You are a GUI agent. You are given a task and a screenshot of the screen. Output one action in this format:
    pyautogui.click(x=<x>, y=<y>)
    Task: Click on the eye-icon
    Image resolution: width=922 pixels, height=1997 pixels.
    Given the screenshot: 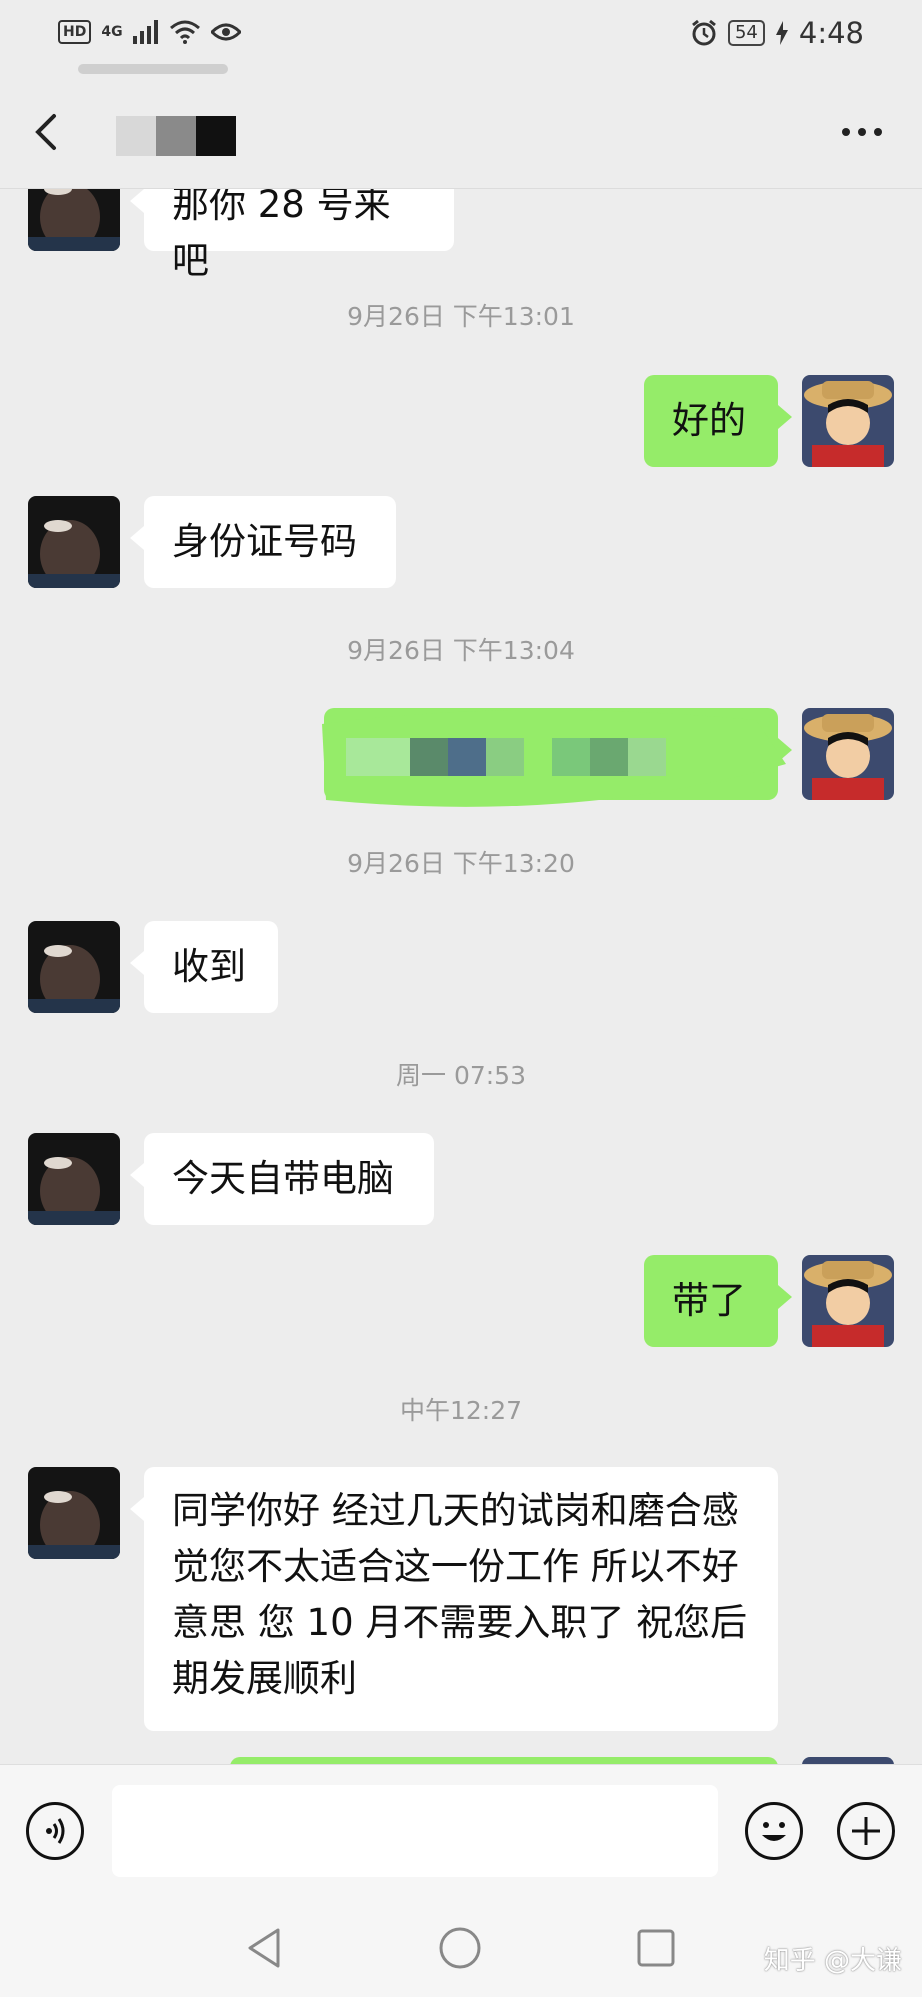 What is the action you would take?
    pyautogui.click(x=225, y=32)
    